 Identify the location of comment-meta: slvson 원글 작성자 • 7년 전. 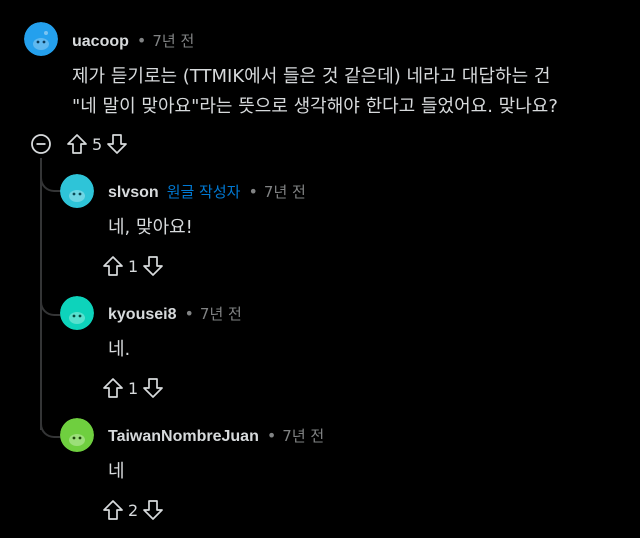
(207, 191).